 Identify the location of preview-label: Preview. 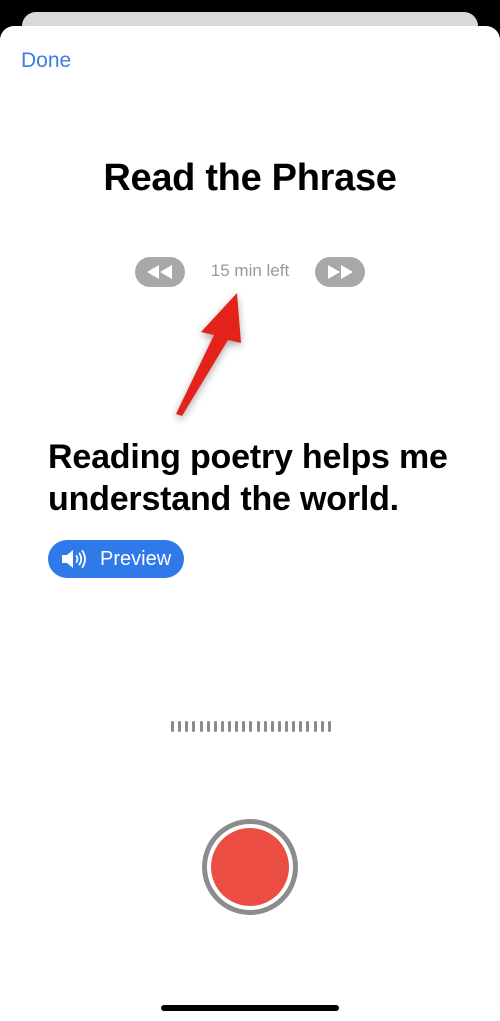
(136, 558).